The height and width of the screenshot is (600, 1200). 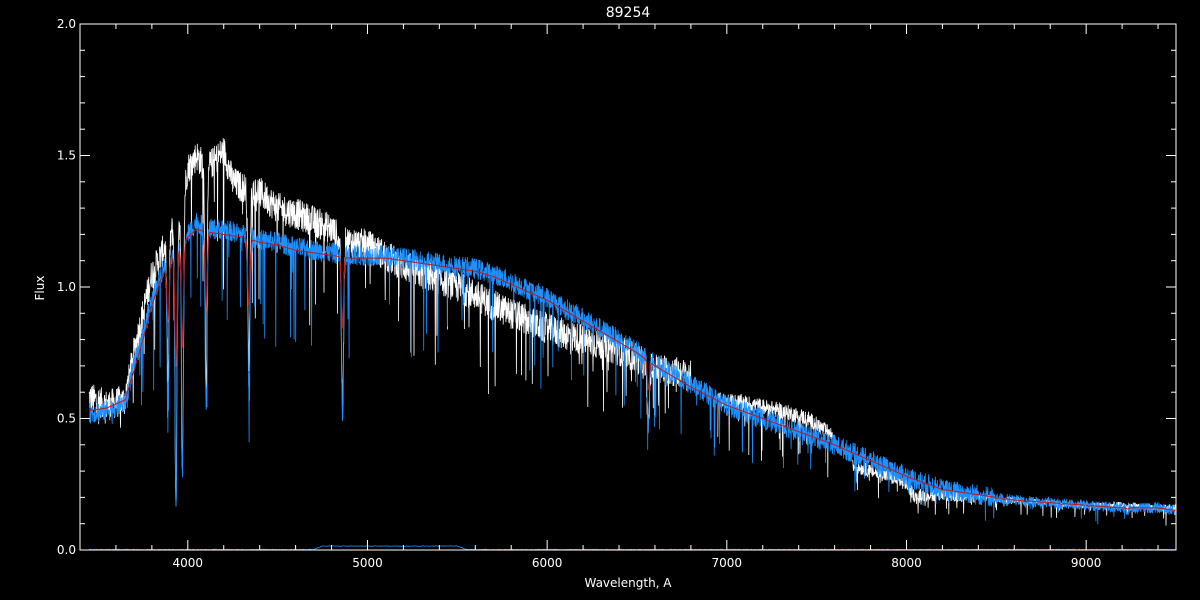 What do you see at coordinates (66, 287) in the screenshot?
I see `y-tick-label: 1.0` at bounding box center [66, 287].